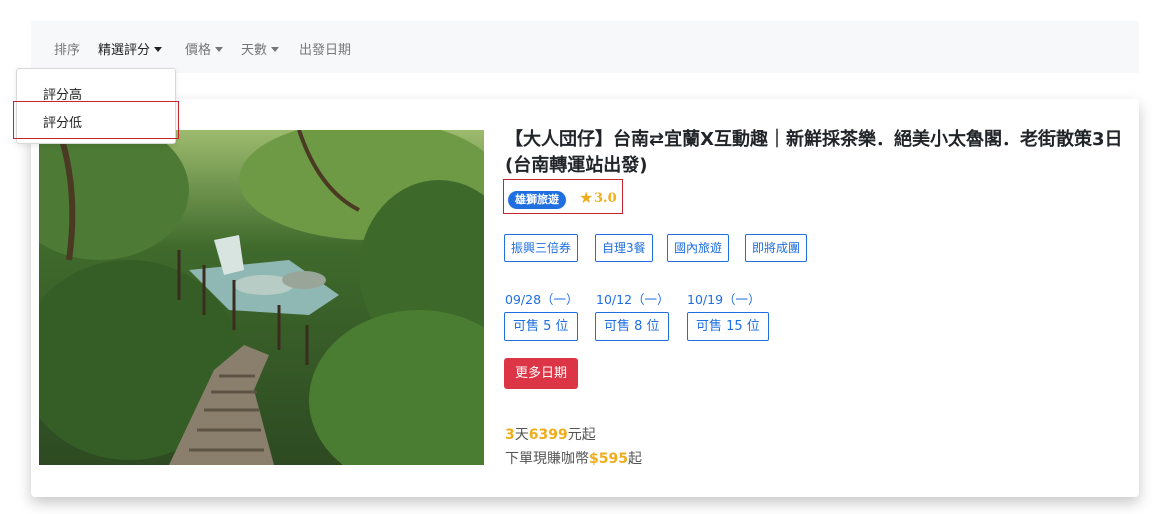  Describe the element at coordinates (585, 47) in the screenshot. I see `sort-filter-bar: 排序 精選評分 價格 天數 出發日期` at that location.